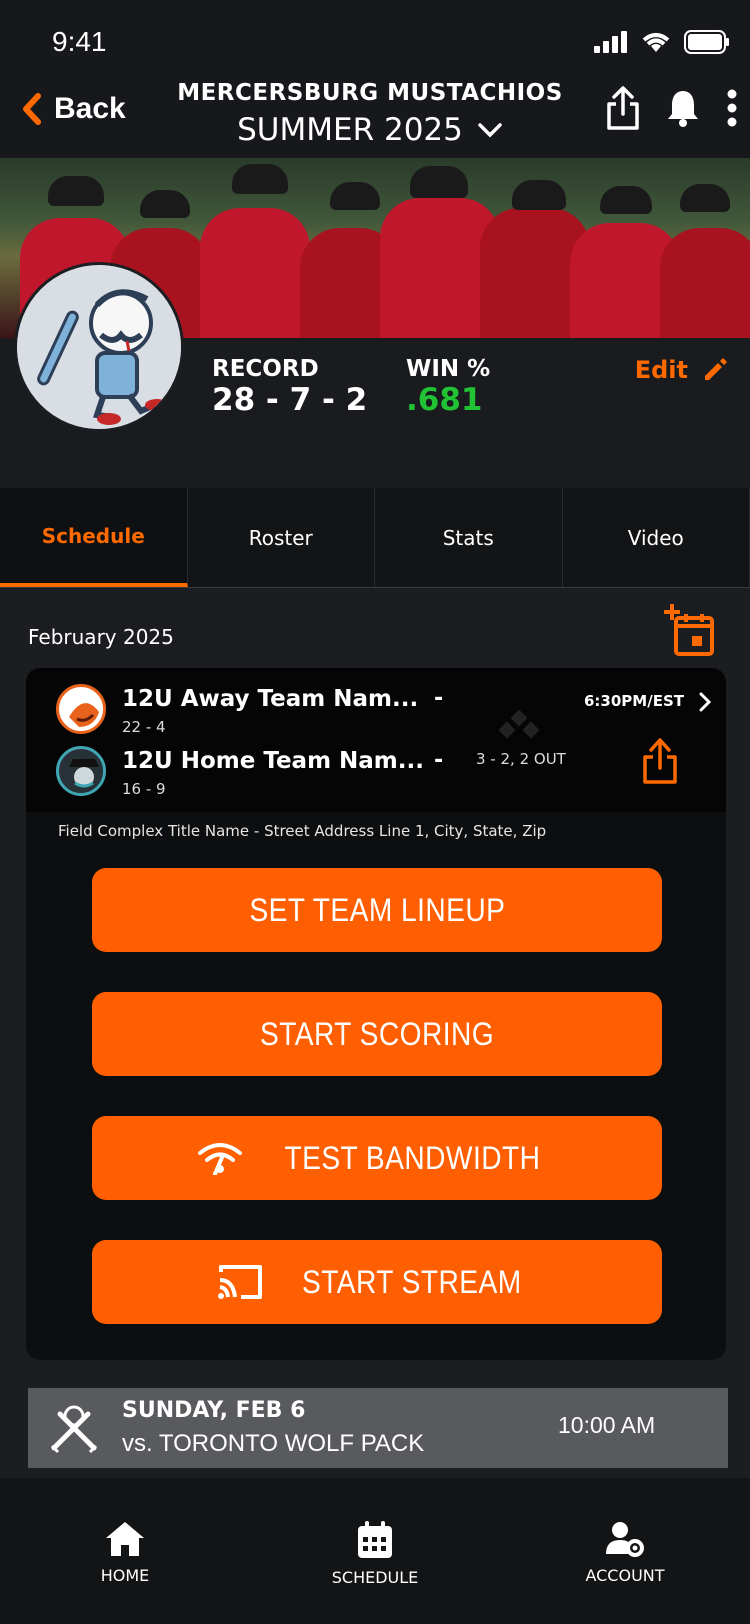 The width and height of the screenshot is (750, 1624). Describe the element at coordinates (439, 698) in the screenshot. I see `away-score: -` at that location.